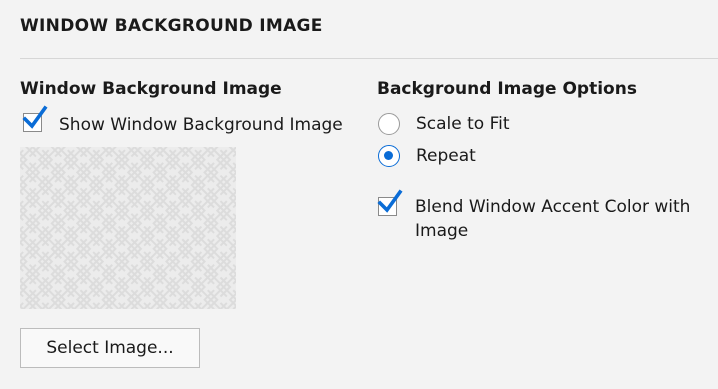  Describe the element at coordinates (201, 125) in the screenshot. I see `show-window-background-image-label: Show Window Background Image` at that location.